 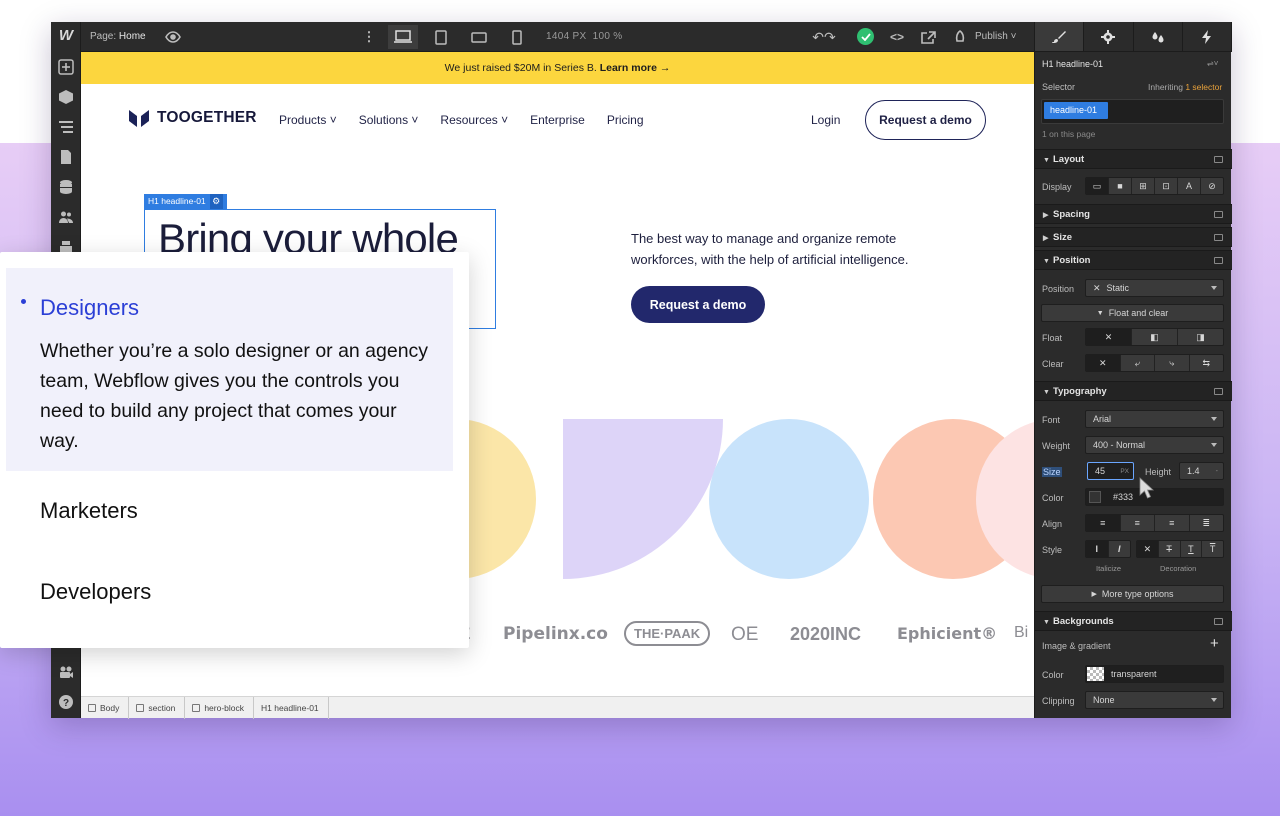 What do you see at coordinates (1212, 186) in the screenshot?
I see `display-none-icon: ⊘` at bounding box center [1212, 186].